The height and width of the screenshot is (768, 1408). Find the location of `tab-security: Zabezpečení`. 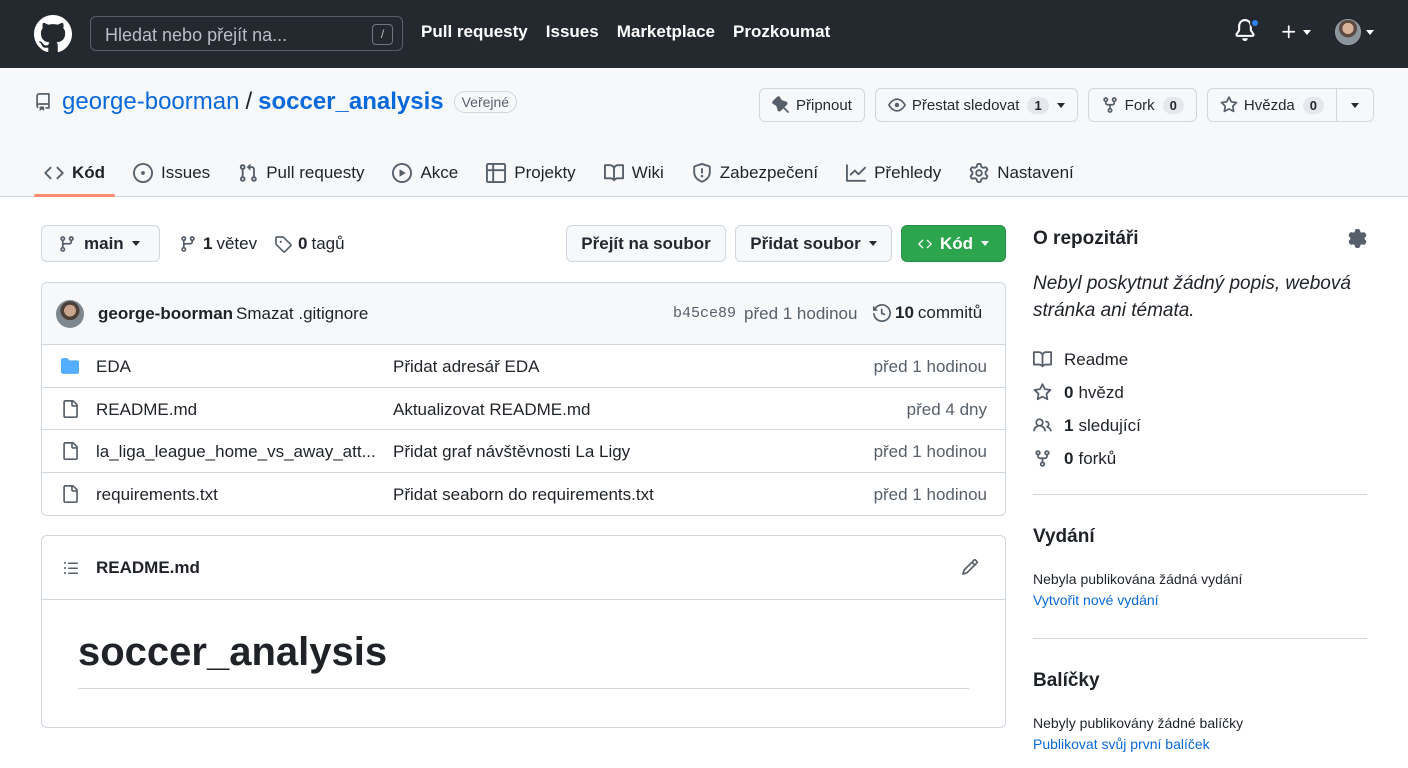

tab-security: Zabezpečení is located at coordinates (755, 172).